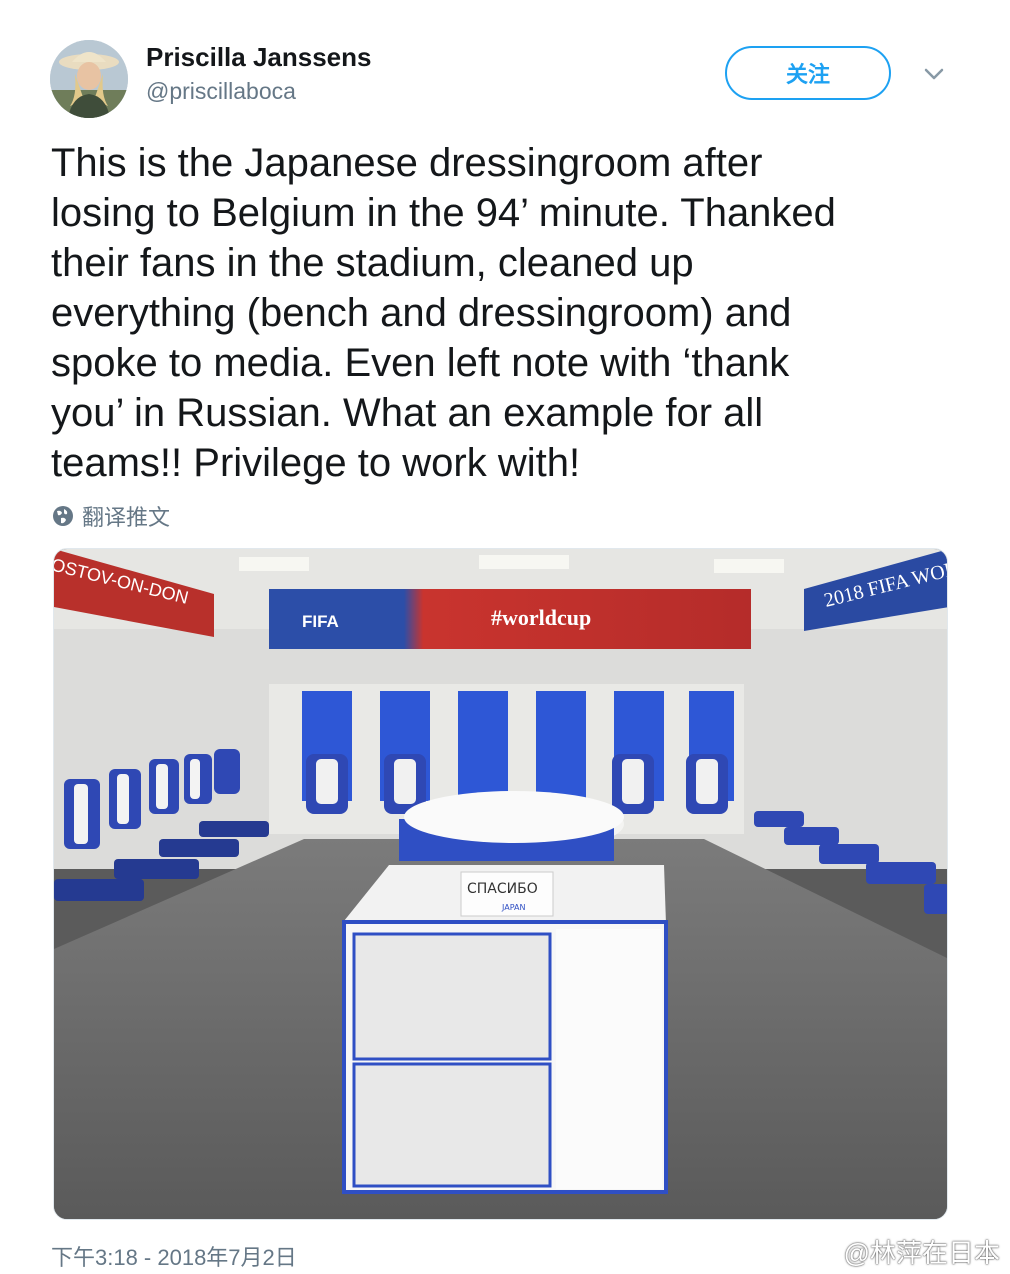 The height and width of the screenshot is (1274, 1010). What do you see at coordinates (502, 889) in the screenshot?
I see `note-text: СПАСИБО` at bounding box center [502, 889].